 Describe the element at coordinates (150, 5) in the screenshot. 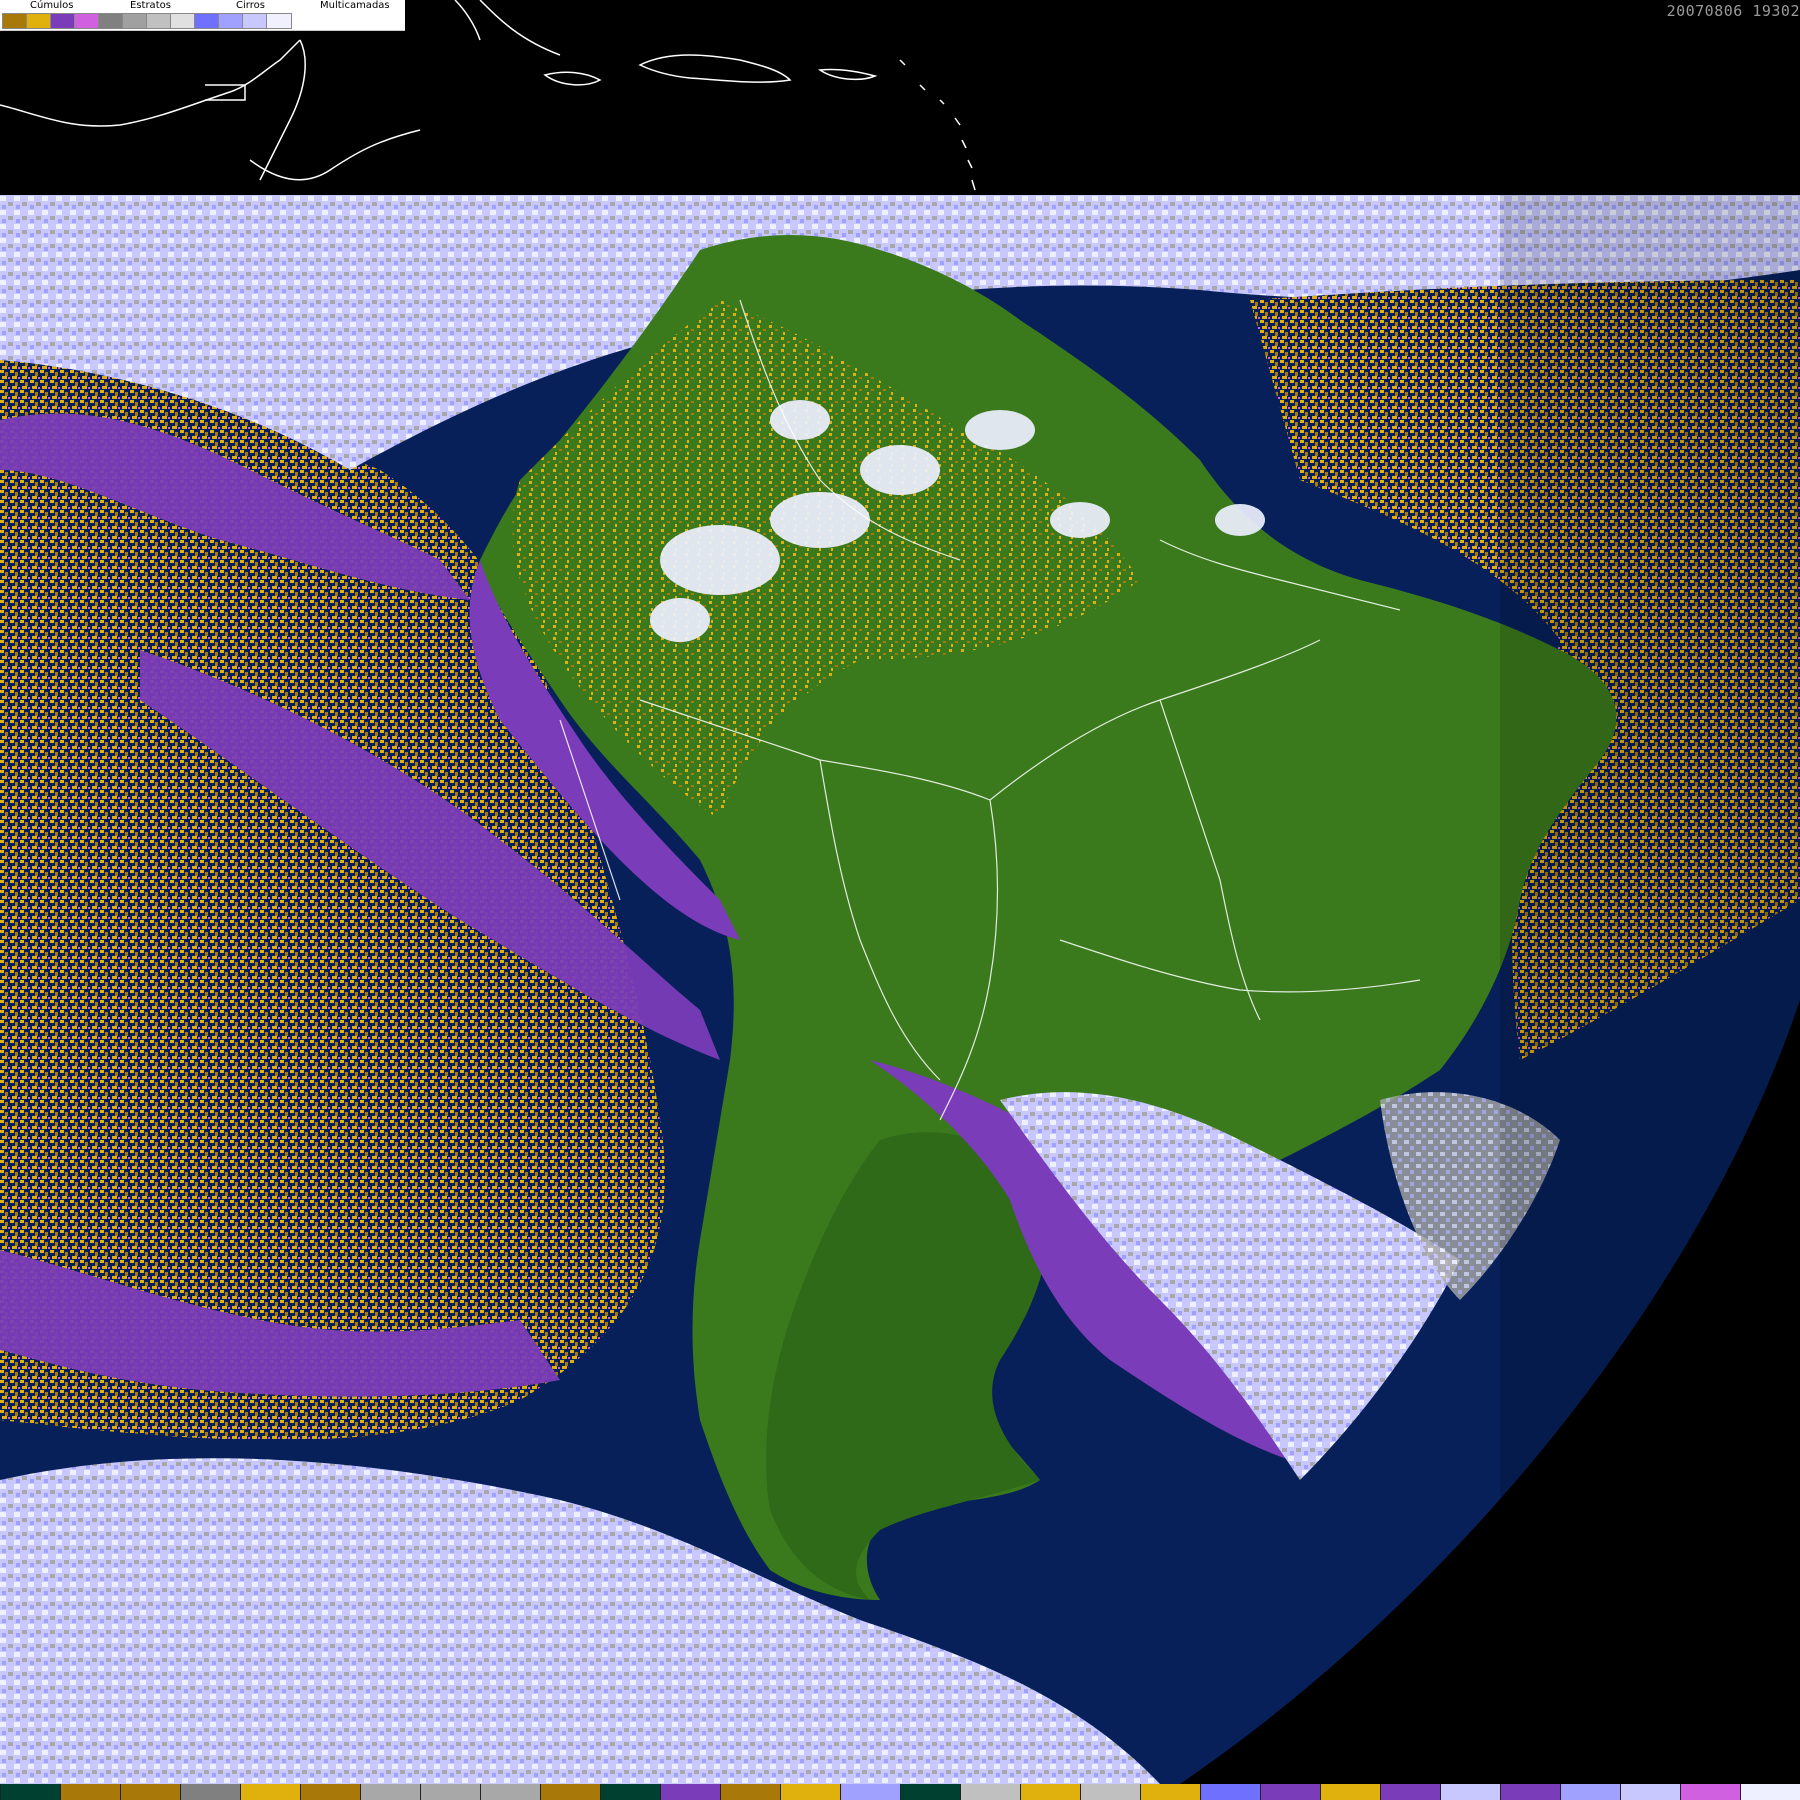

I see `legend-label-stratus: Estratos` at that location.